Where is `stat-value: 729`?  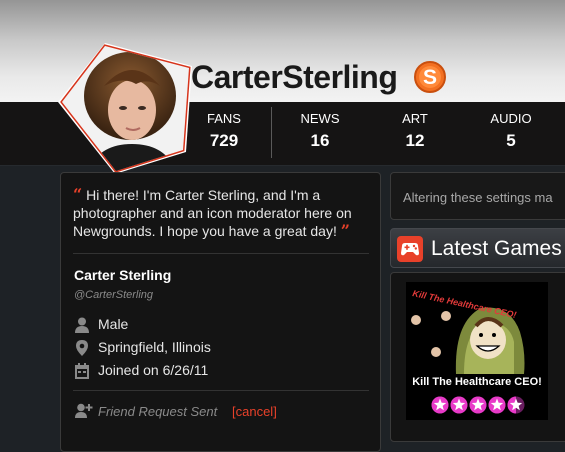 stat-value: 729 is located at coordinates (224, 140).